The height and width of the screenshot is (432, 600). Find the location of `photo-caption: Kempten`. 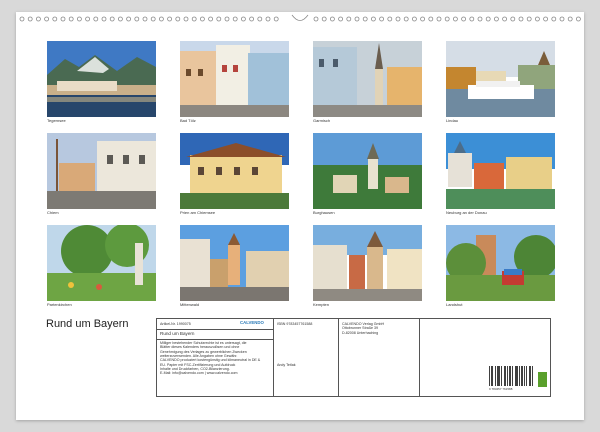

photo-caption: Kempten is located at coordinates (321, 304).